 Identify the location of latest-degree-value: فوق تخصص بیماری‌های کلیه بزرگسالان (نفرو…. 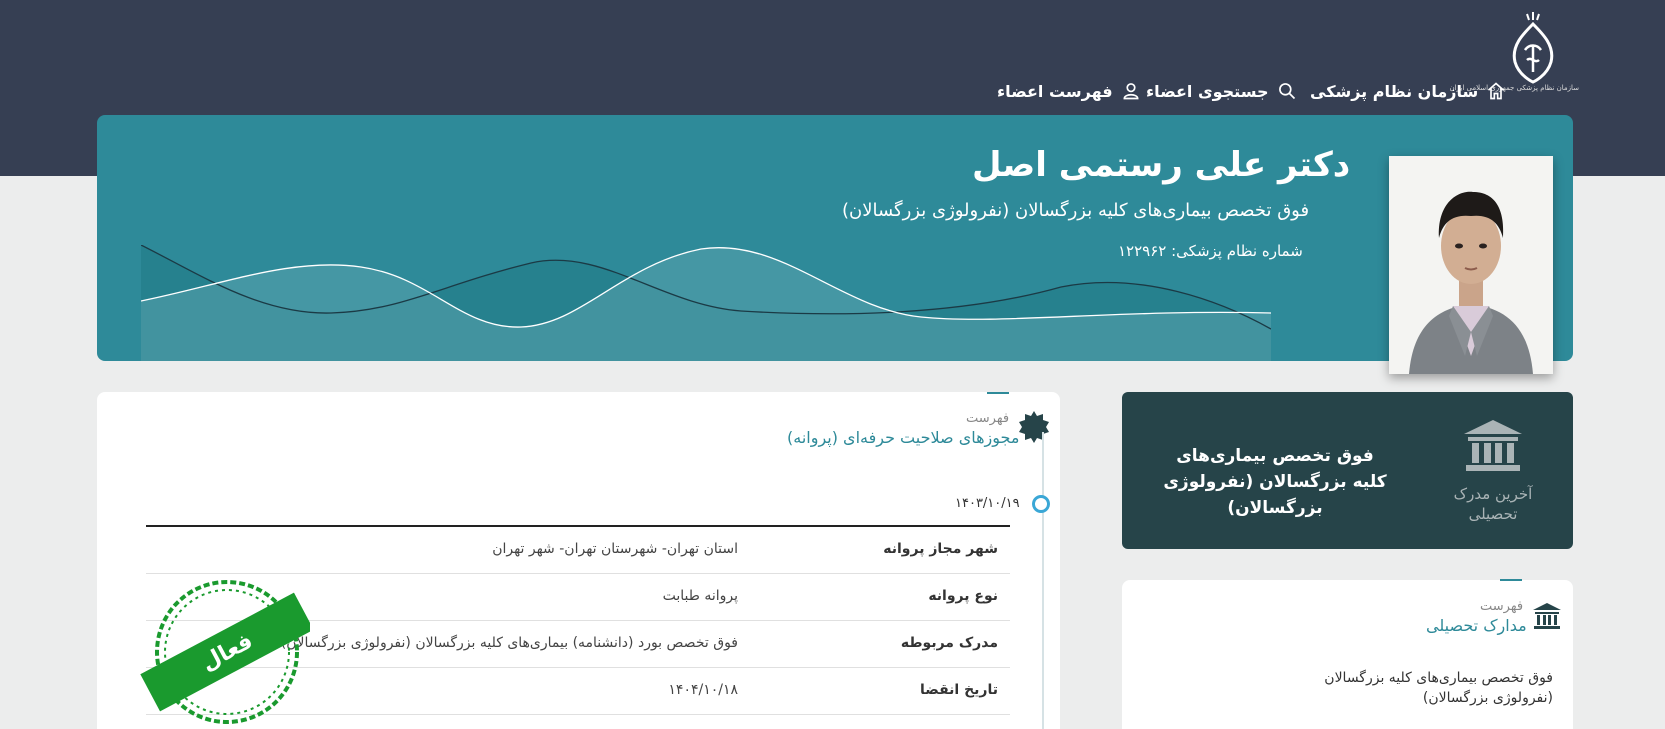
(1275, 482).